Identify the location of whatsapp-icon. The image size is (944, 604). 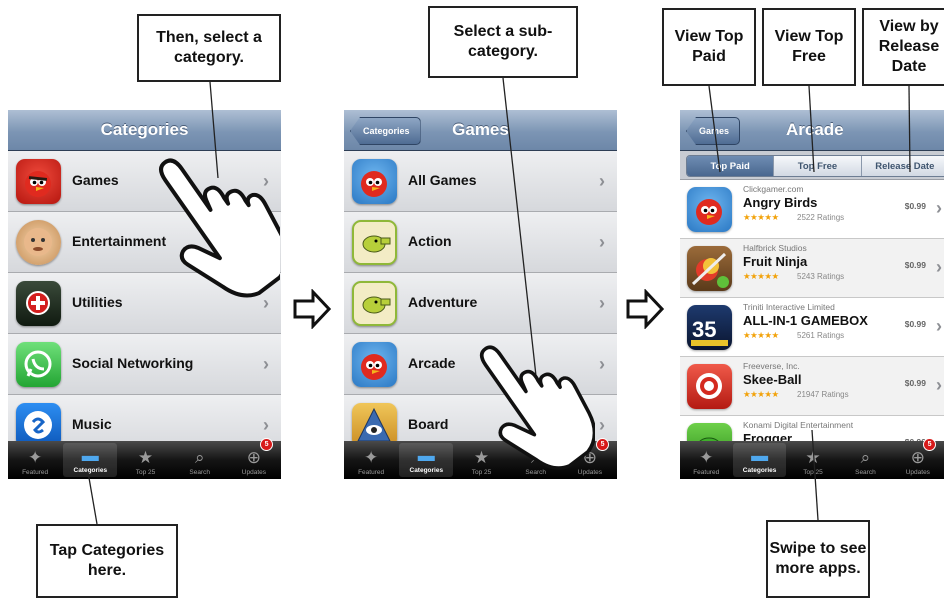
(38, 364).